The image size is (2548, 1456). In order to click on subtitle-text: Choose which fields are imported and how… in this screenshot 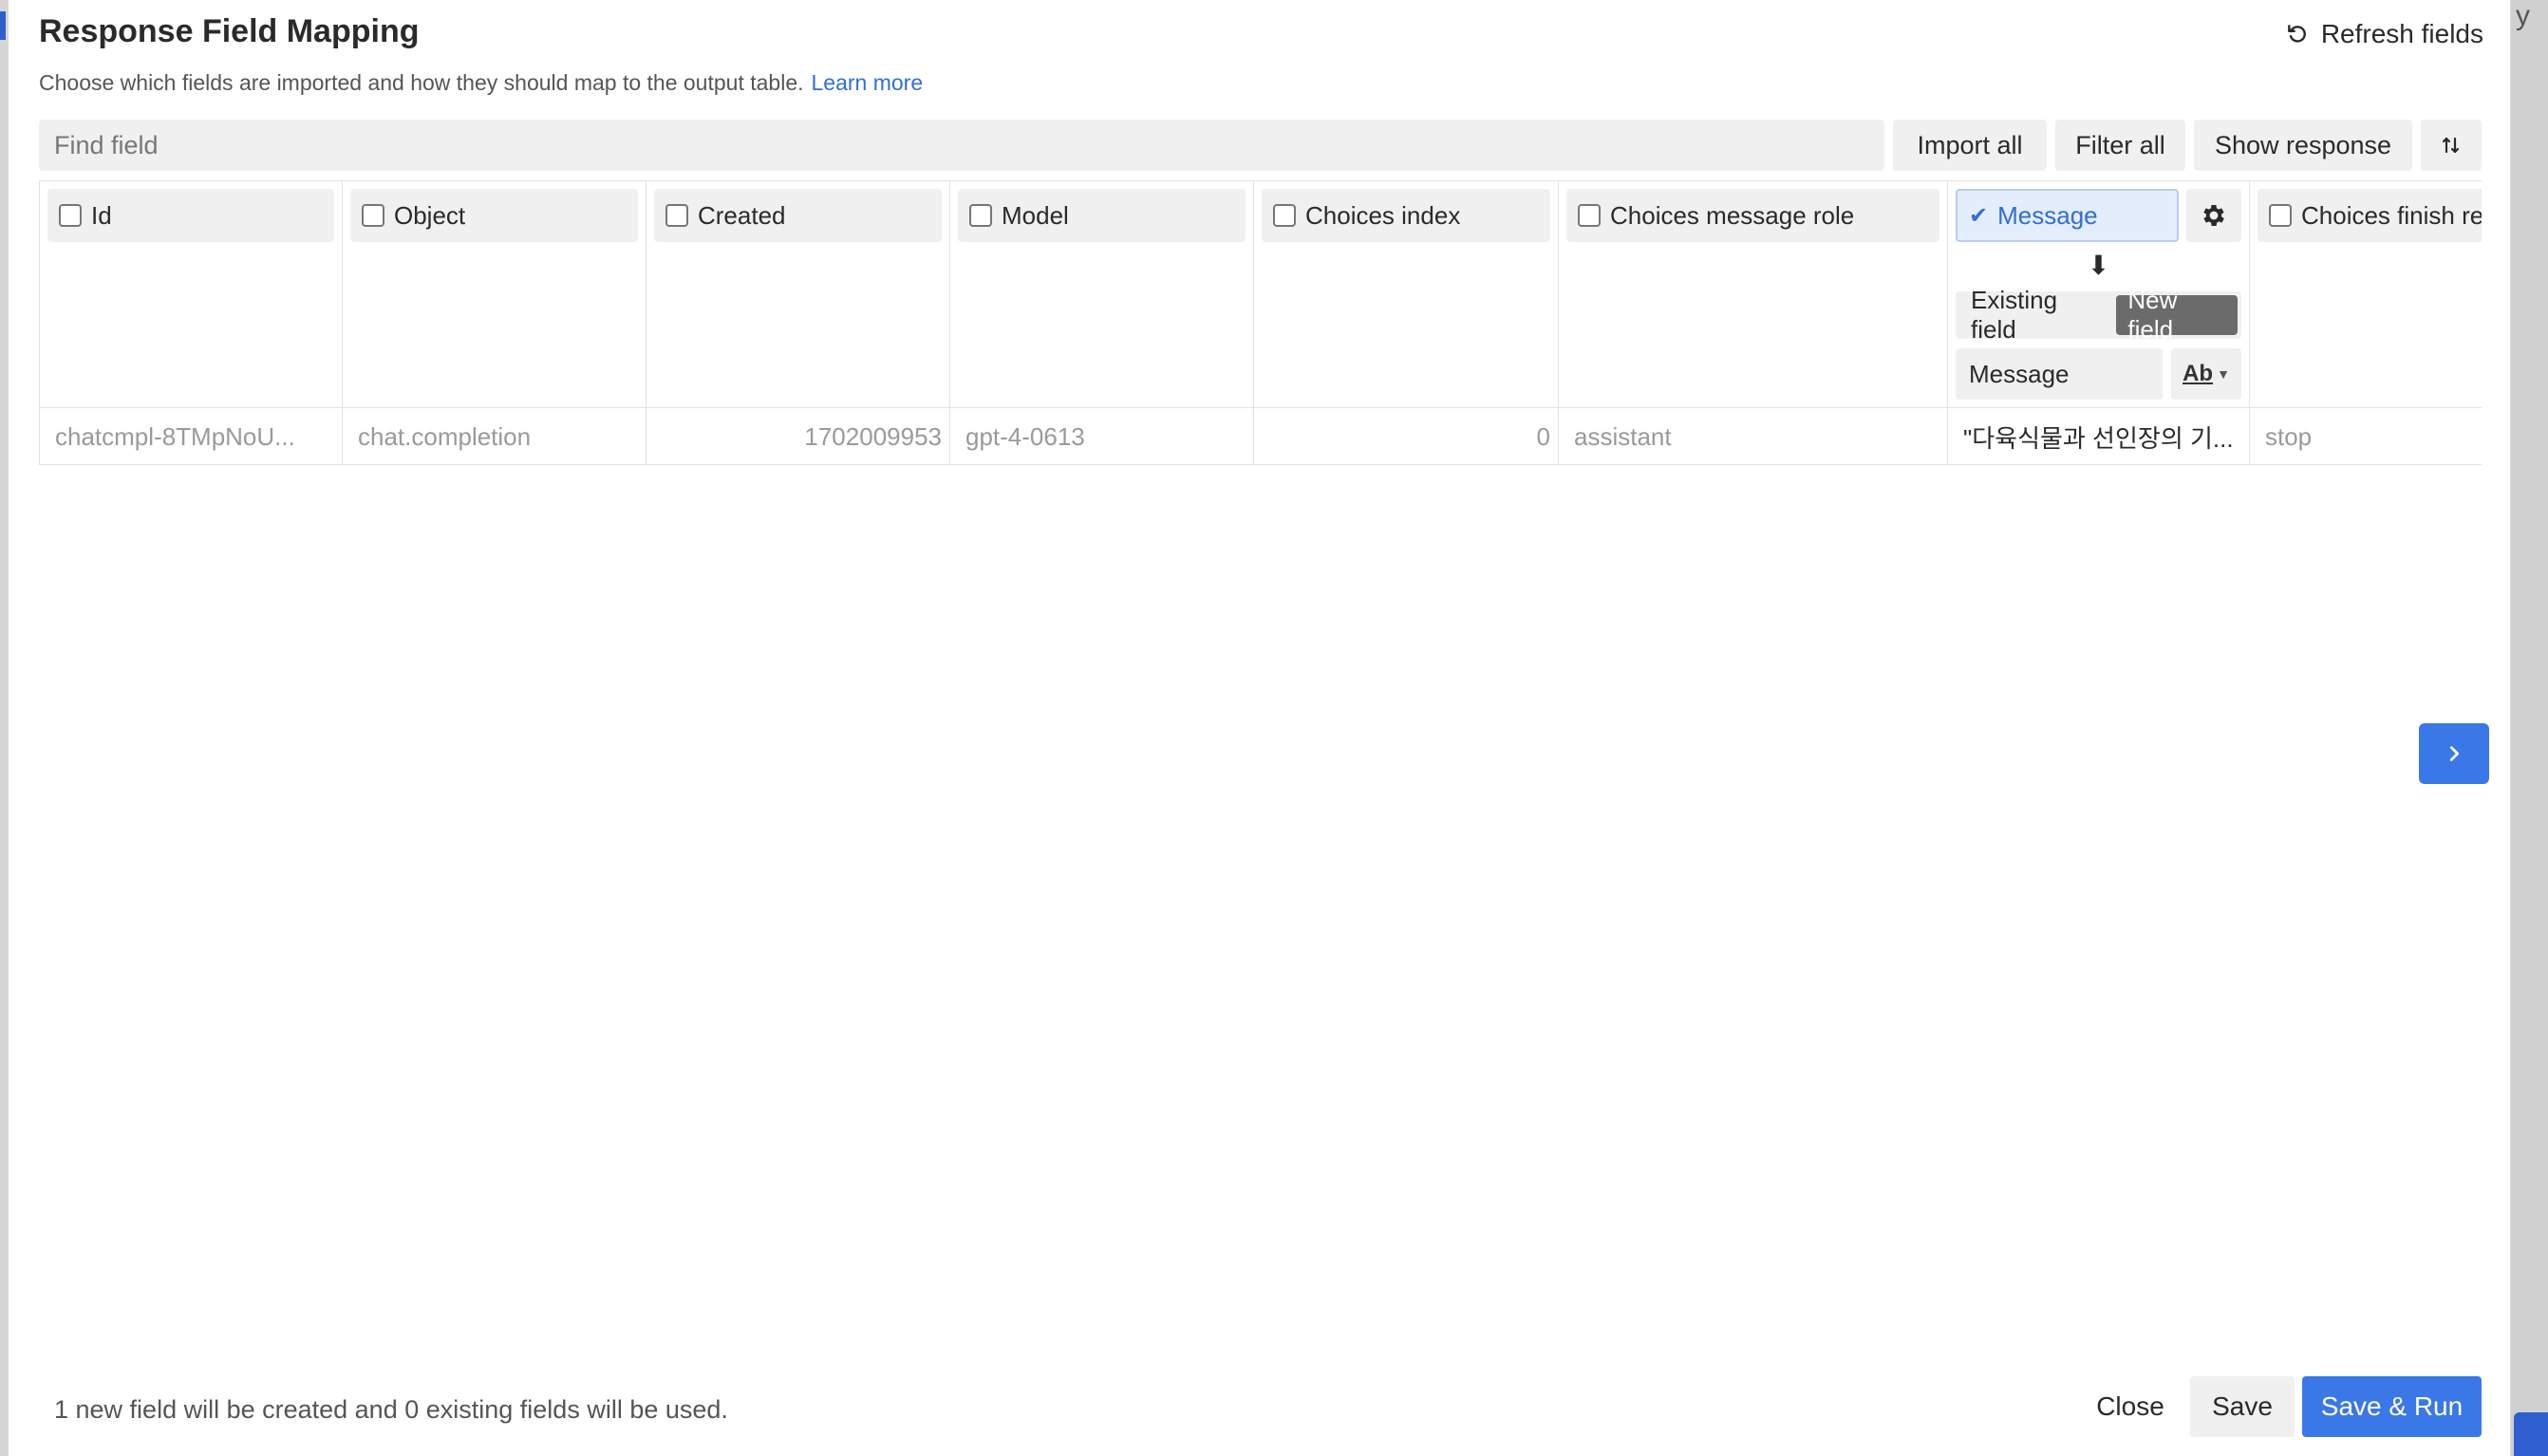, I will do `click(421, 82)`.